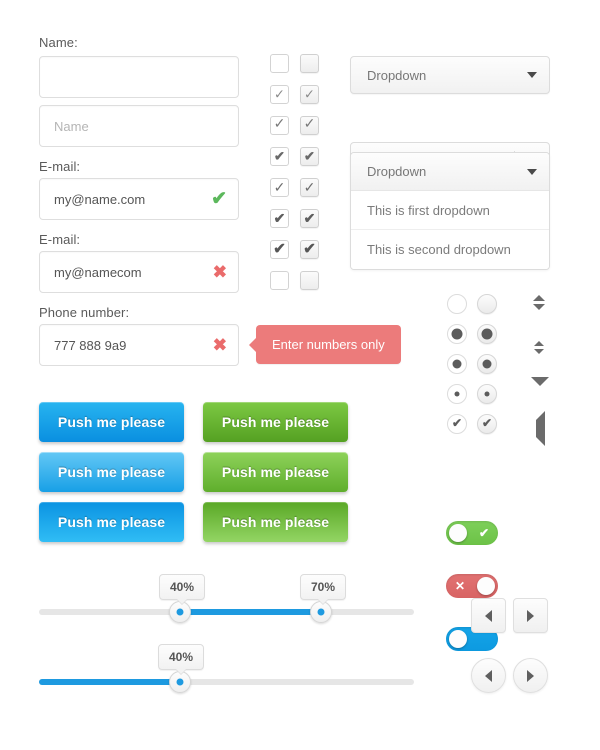 Image resolution: width=600 pixels, height=750 pixels. I want to click on toggle-on-green: ✔, so click(472, 533).